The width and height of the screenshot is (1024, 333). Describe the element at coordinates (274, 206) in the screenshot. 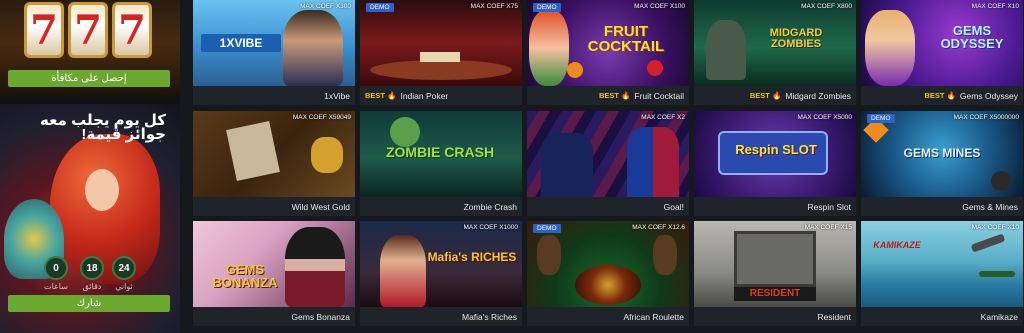

I see `game-caption: Wild West Gold` at that location.